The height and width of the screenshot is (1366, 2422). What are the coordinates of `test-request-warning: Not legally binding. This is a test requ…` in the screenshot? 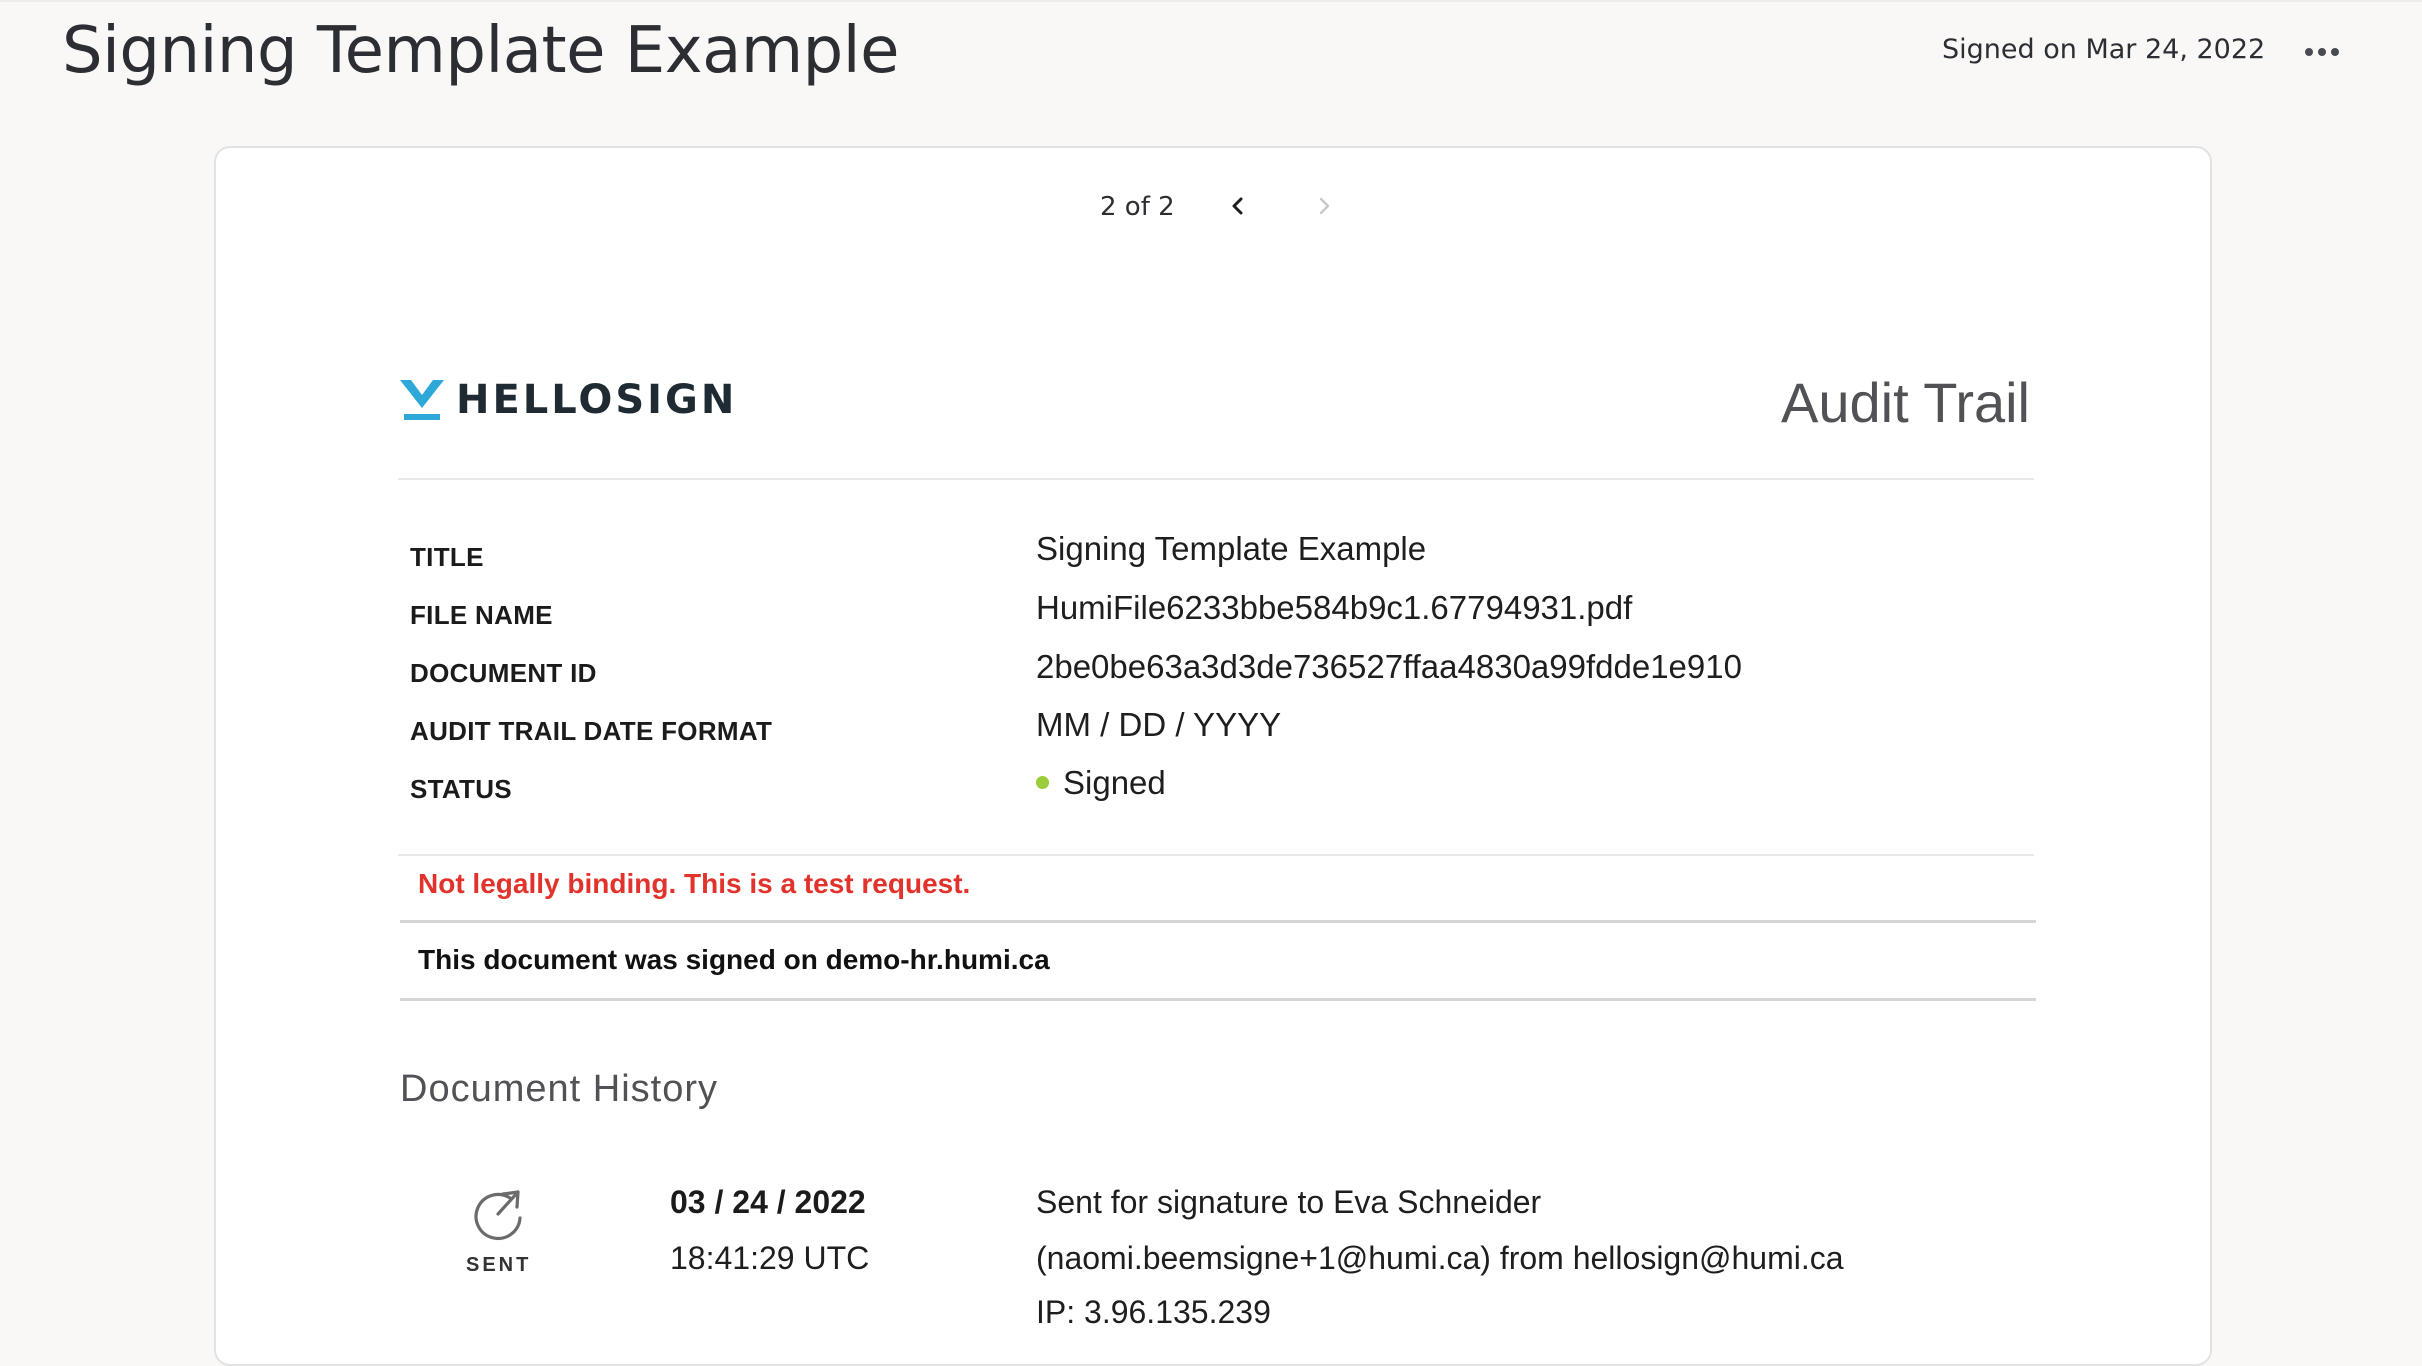 It's located at (694, 883).